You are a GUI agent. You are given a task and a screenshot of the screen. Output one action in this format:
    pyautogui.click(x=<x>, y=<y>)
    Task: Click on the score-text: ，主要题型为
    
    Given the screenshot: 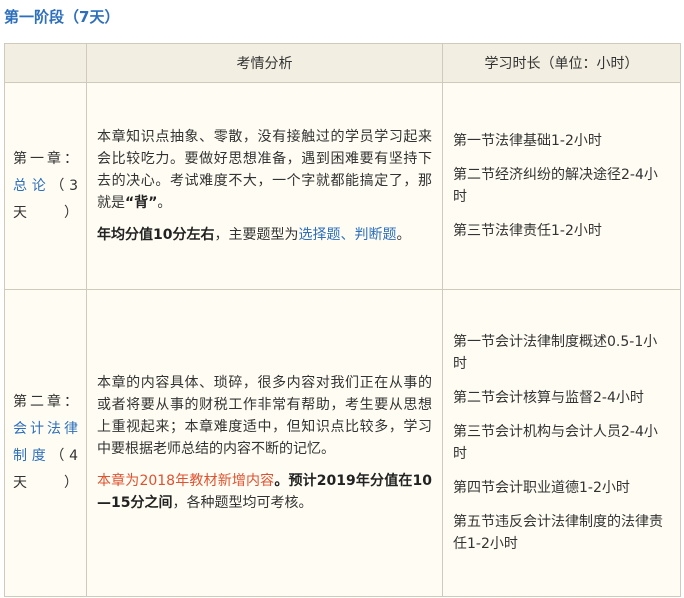 What is the action you would take?
    pyautogui.click(x=256, y=235)
    